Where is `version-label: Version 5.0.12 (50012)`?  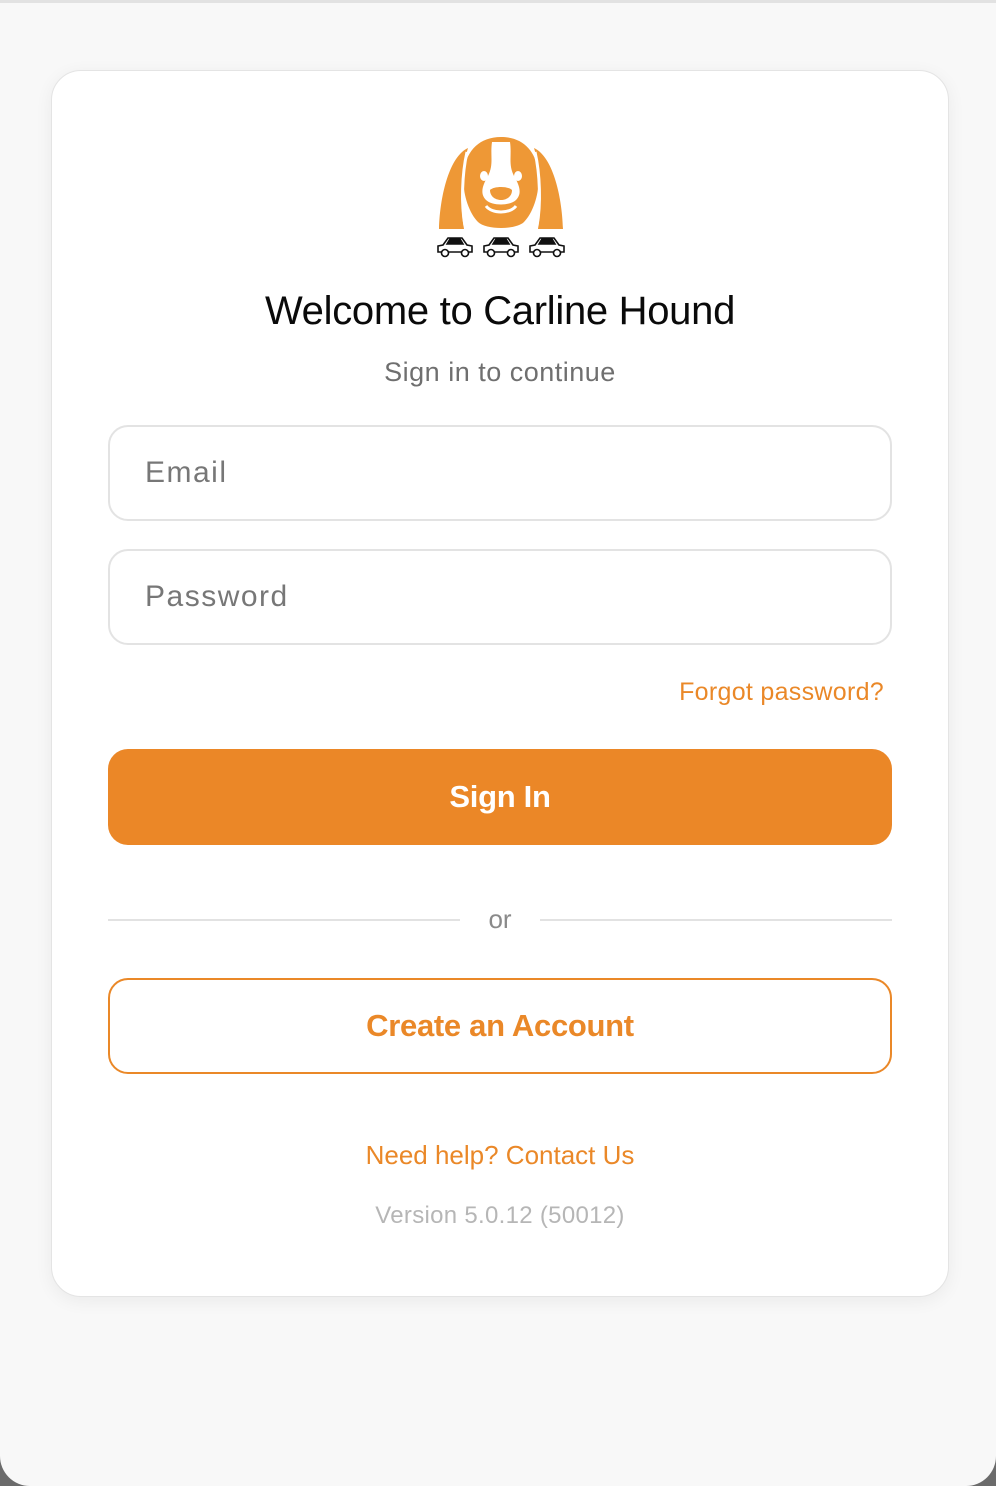 version-label: Version 5.0.12 (50012) is located at coordinates (500, 1215).